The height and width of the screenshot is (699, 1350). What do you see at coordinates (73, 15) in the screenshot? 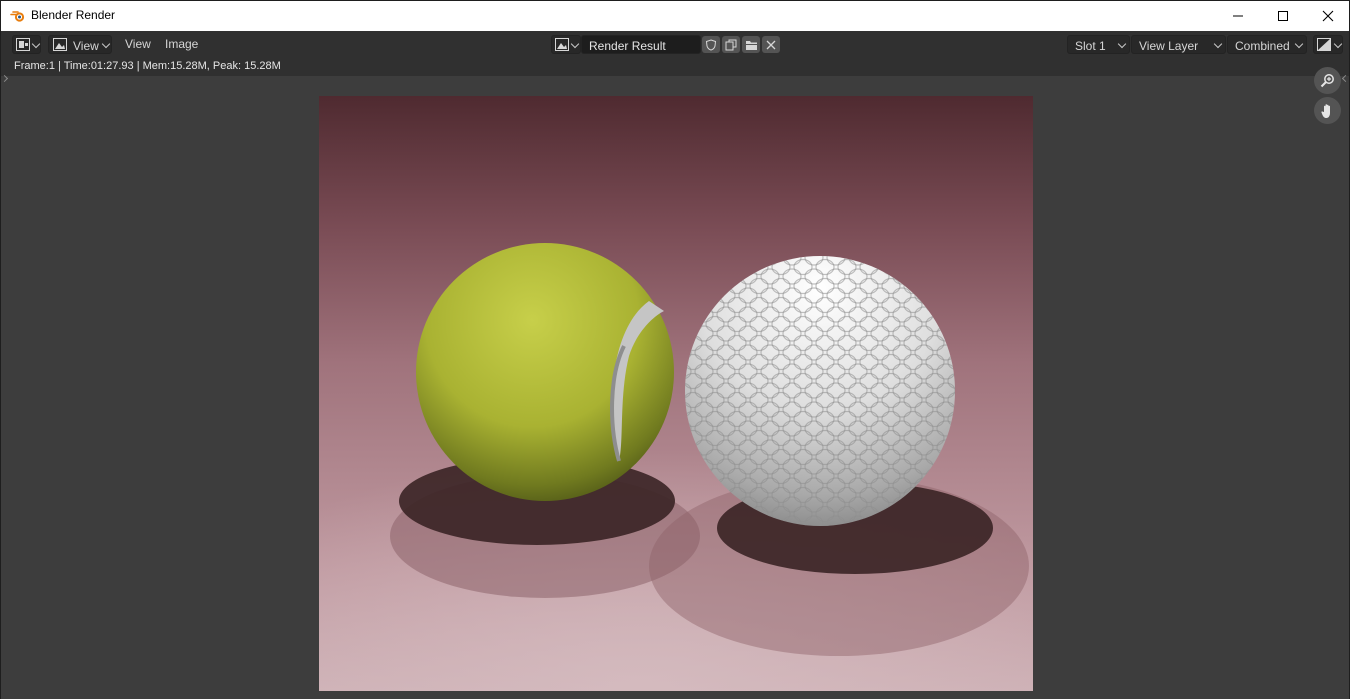
I see `window-title: Blender Render` at bounding box center [73, 15].